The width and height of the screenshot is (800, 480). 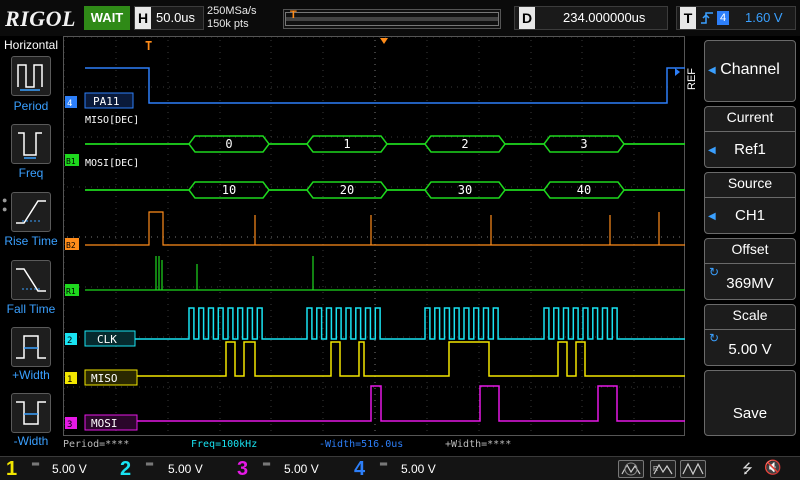 I want to click on negative-width-label: -Width, so click(x=31, y=441).